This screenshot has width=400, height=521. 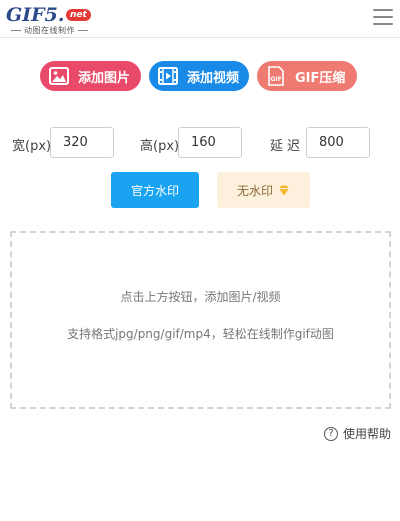 What do you see at coordinates (200, 19) in the screenshot?
I see `top-header: GIF5. net 动图在线制作` at bounding box center [200, 19].